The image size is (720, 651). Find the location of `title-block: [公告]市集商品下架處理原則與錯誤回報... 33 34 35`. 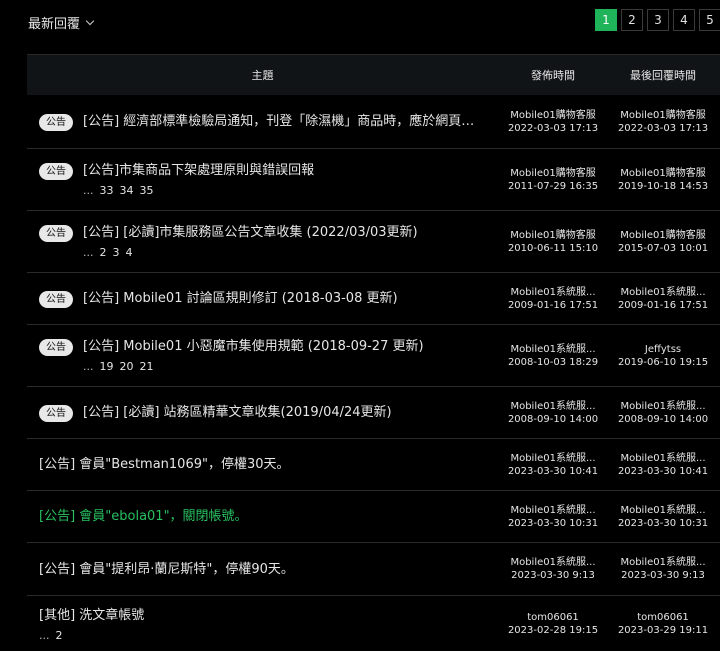

title-block: [公告]市集商品下架處理原則與錯誤回報... 33 34 35 is located at coordinates (198, 179).